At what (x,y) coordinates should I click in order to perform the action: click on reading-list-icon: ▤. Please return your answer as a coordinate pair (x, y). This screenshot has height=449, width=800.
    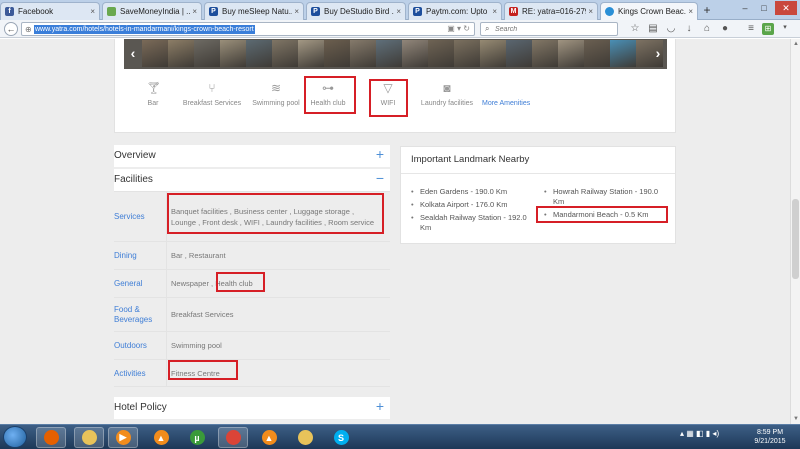
    Looking at the image, I should click on (653, 28).